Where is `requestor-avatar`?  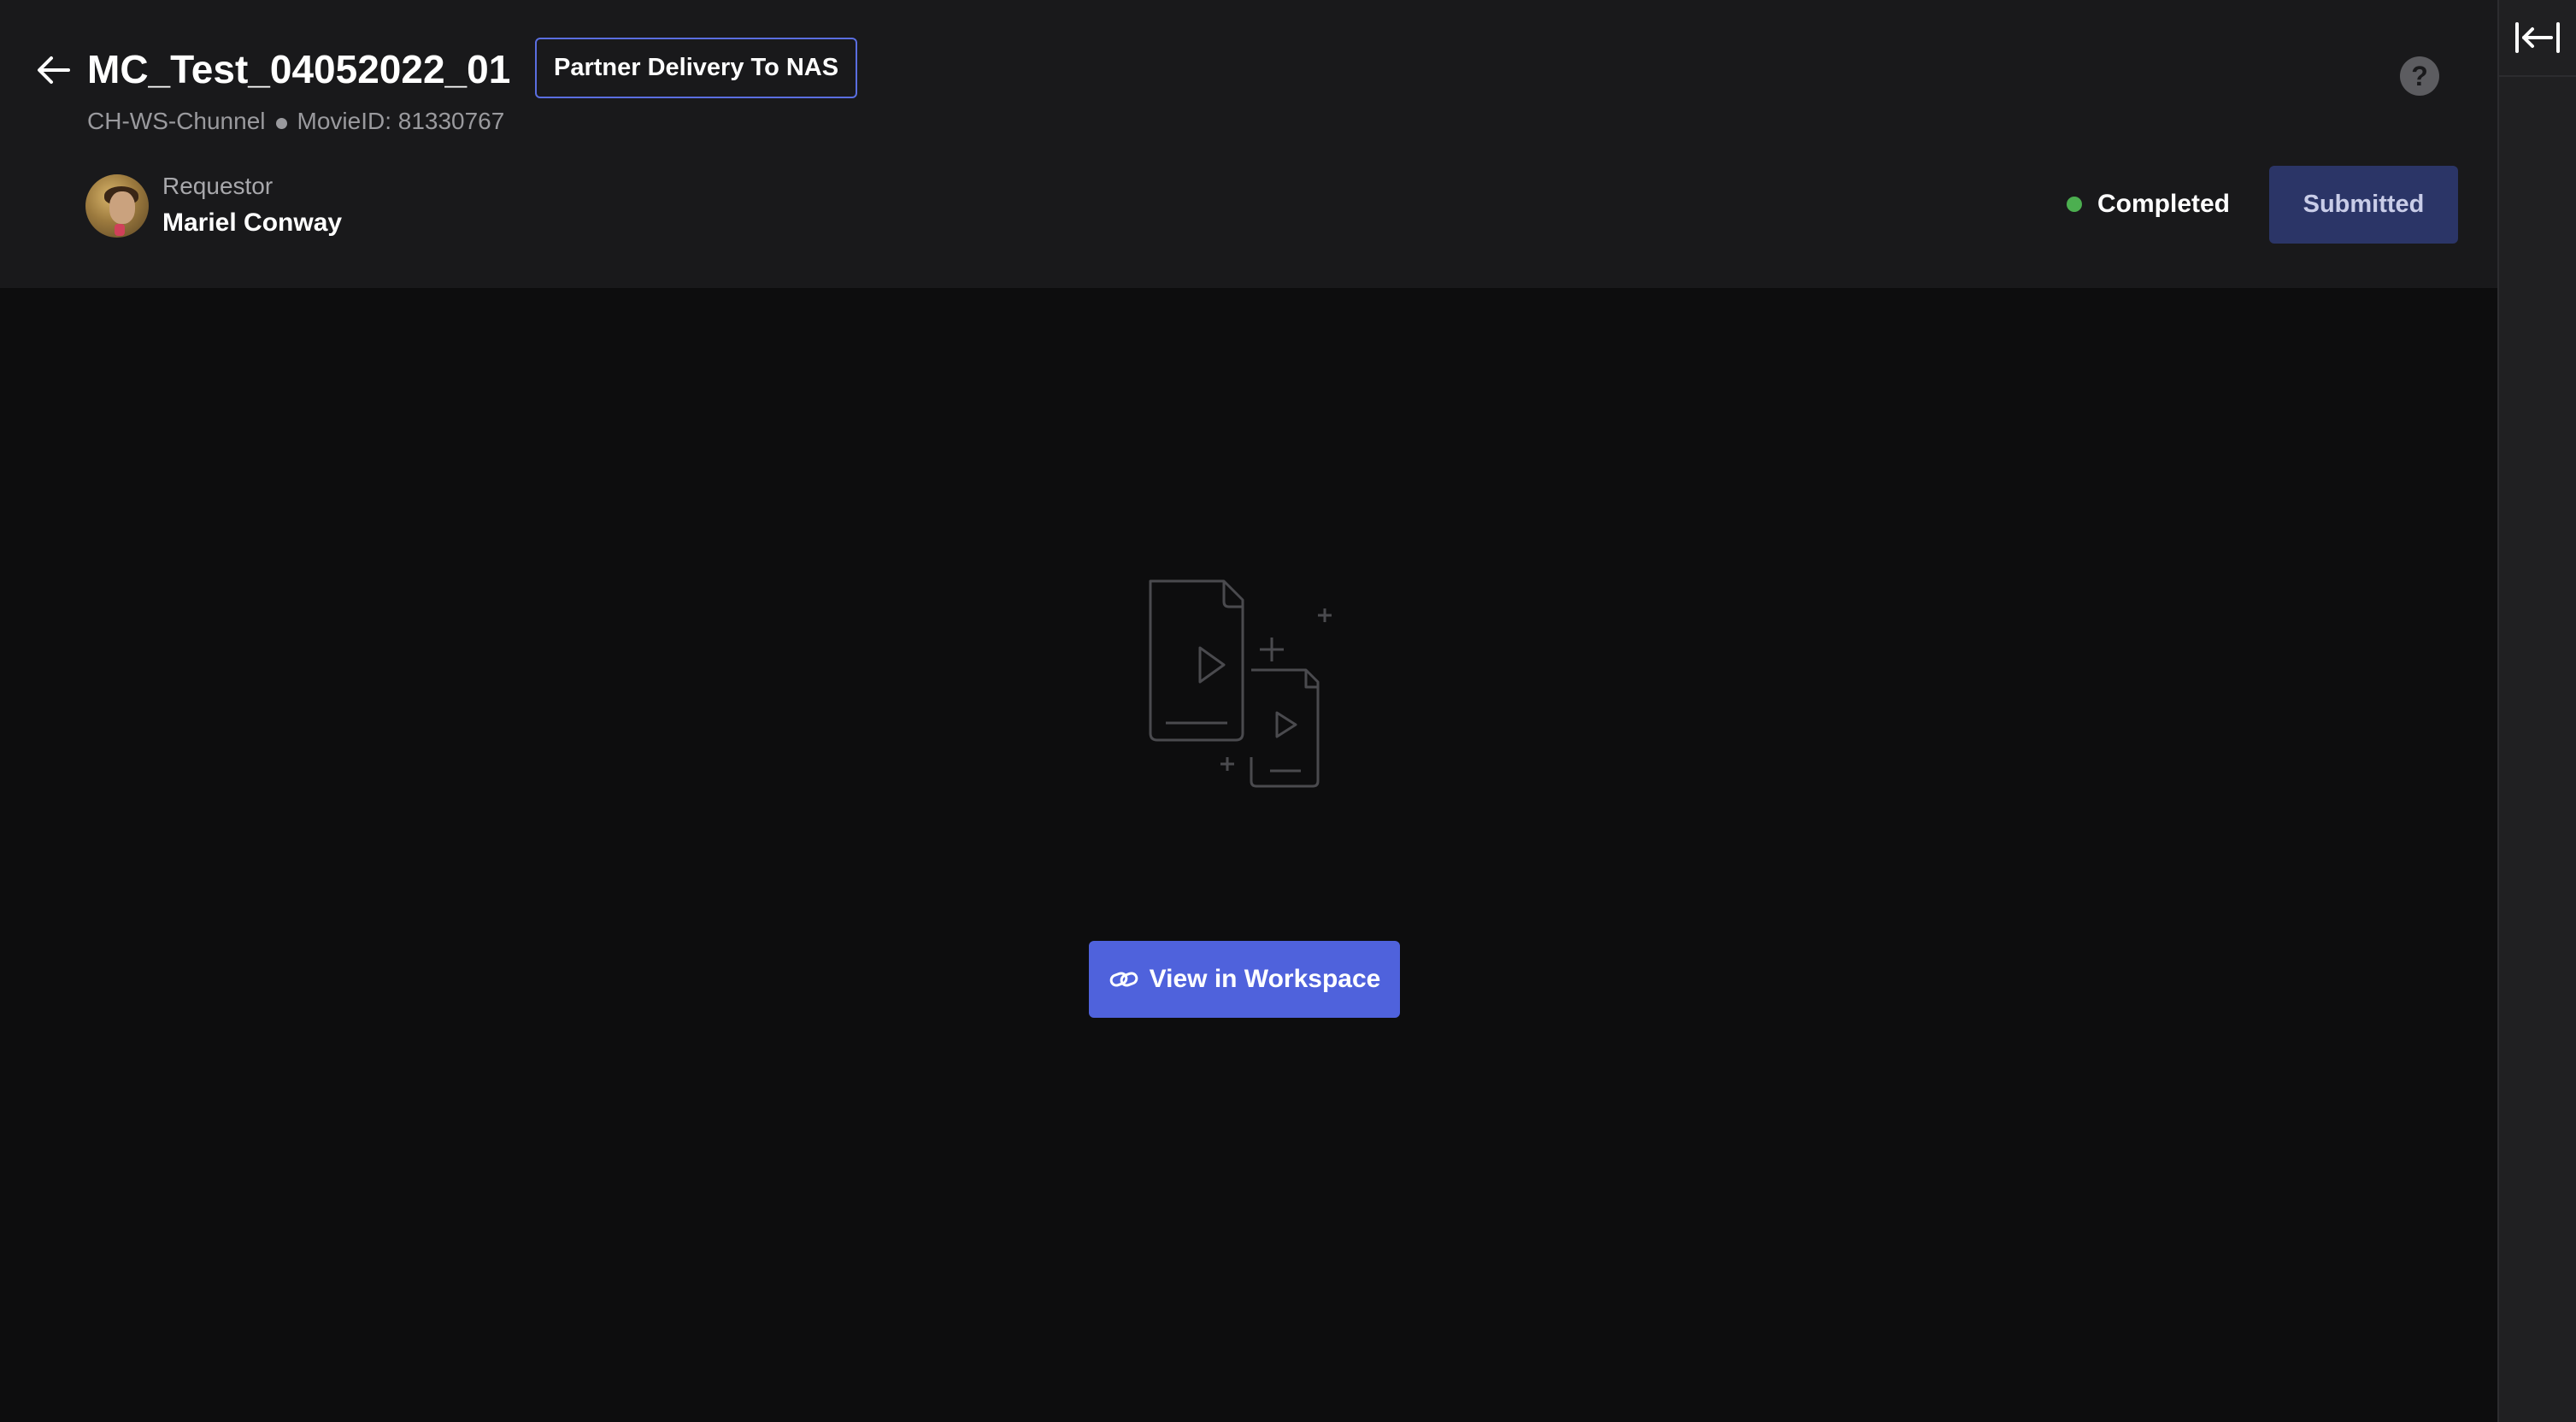
requestor-avatar is located at coordinates (117, 206).